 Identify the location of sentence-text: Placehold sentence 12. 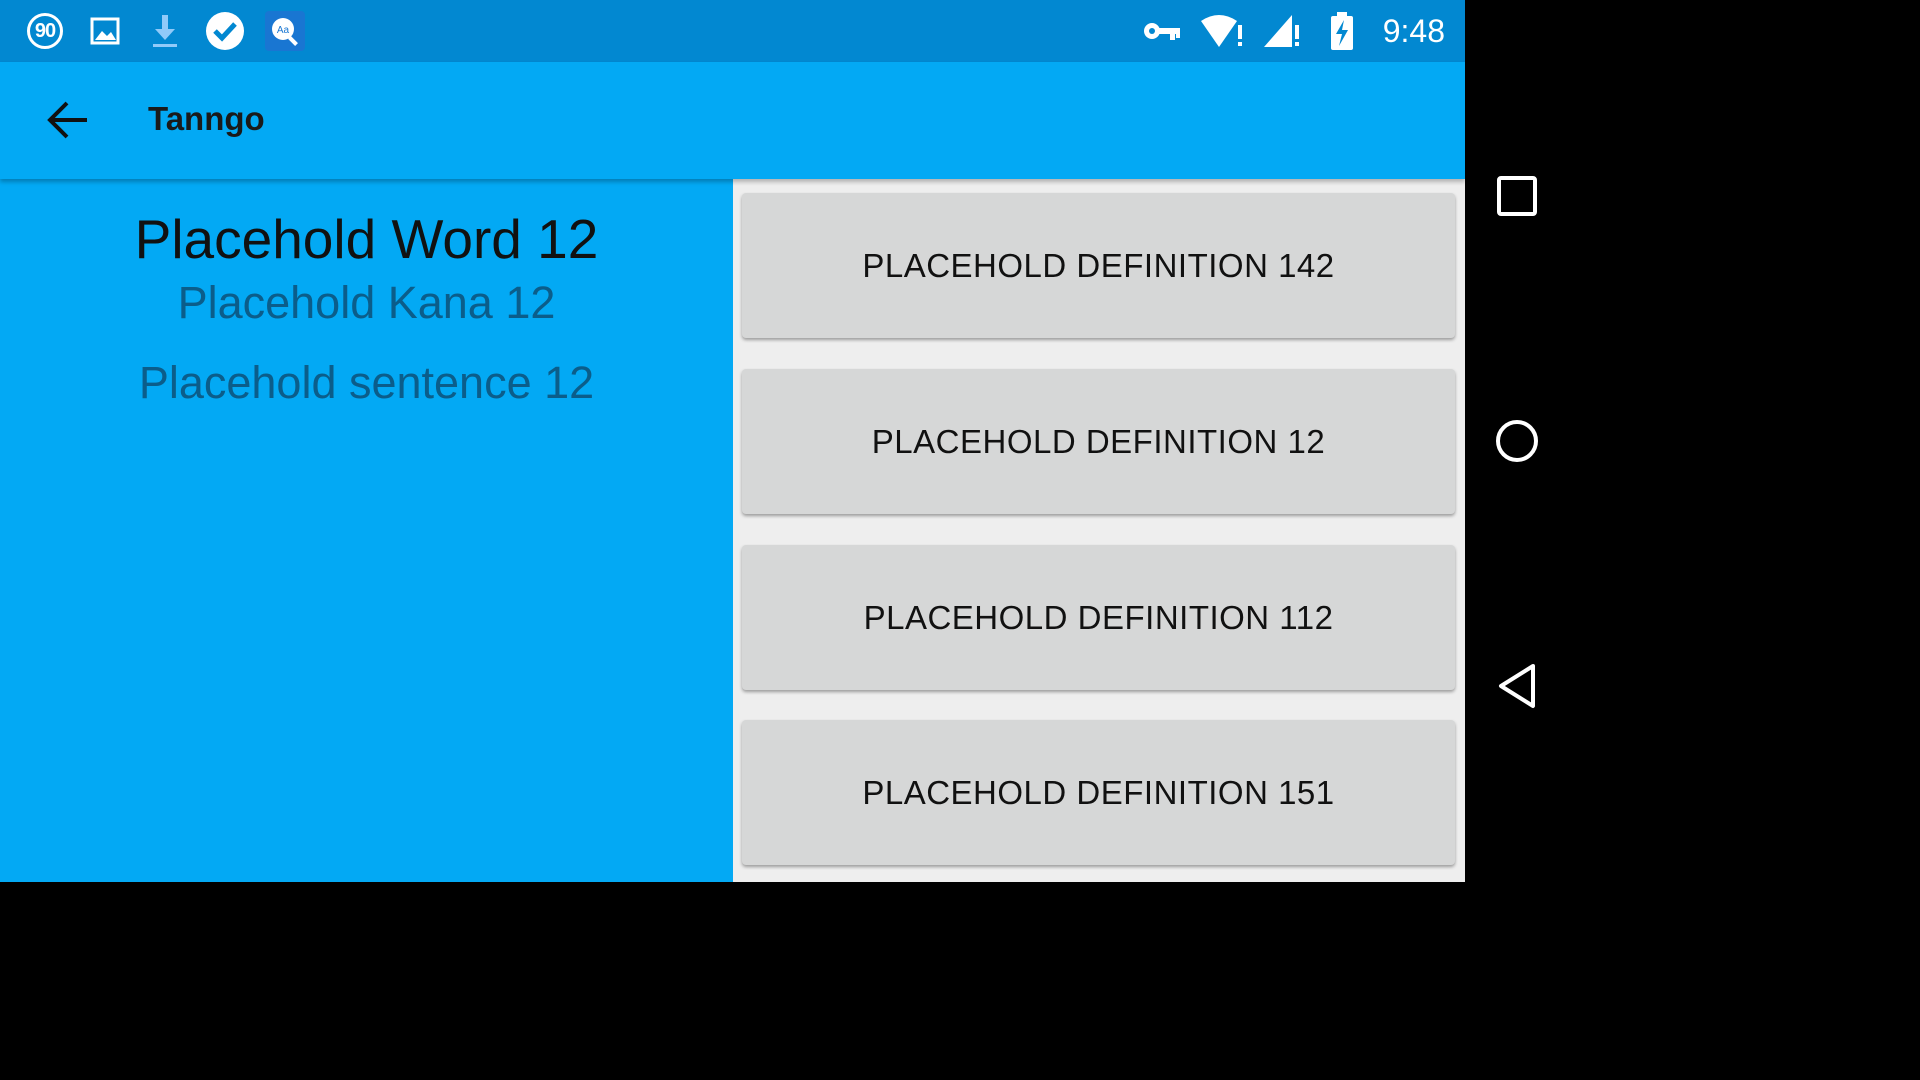
(366, 382).